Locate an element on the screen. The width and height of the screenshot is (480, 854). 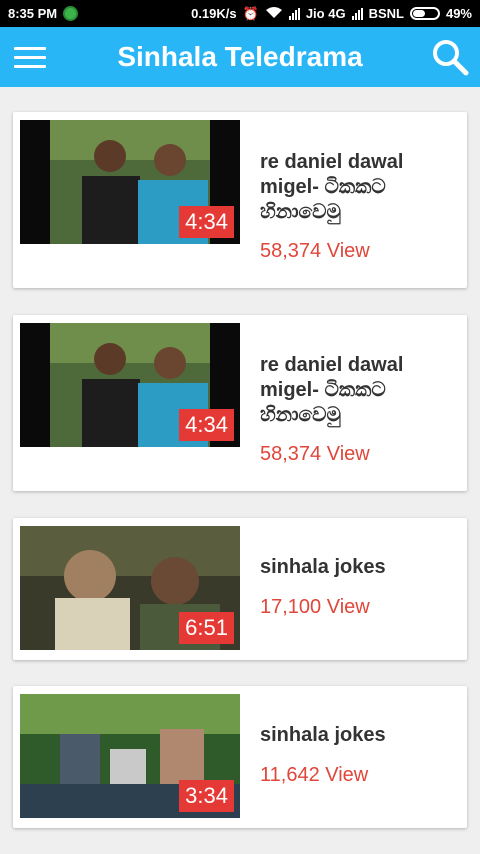
video-duration: 3:34 is located at coordinates (206, 796).